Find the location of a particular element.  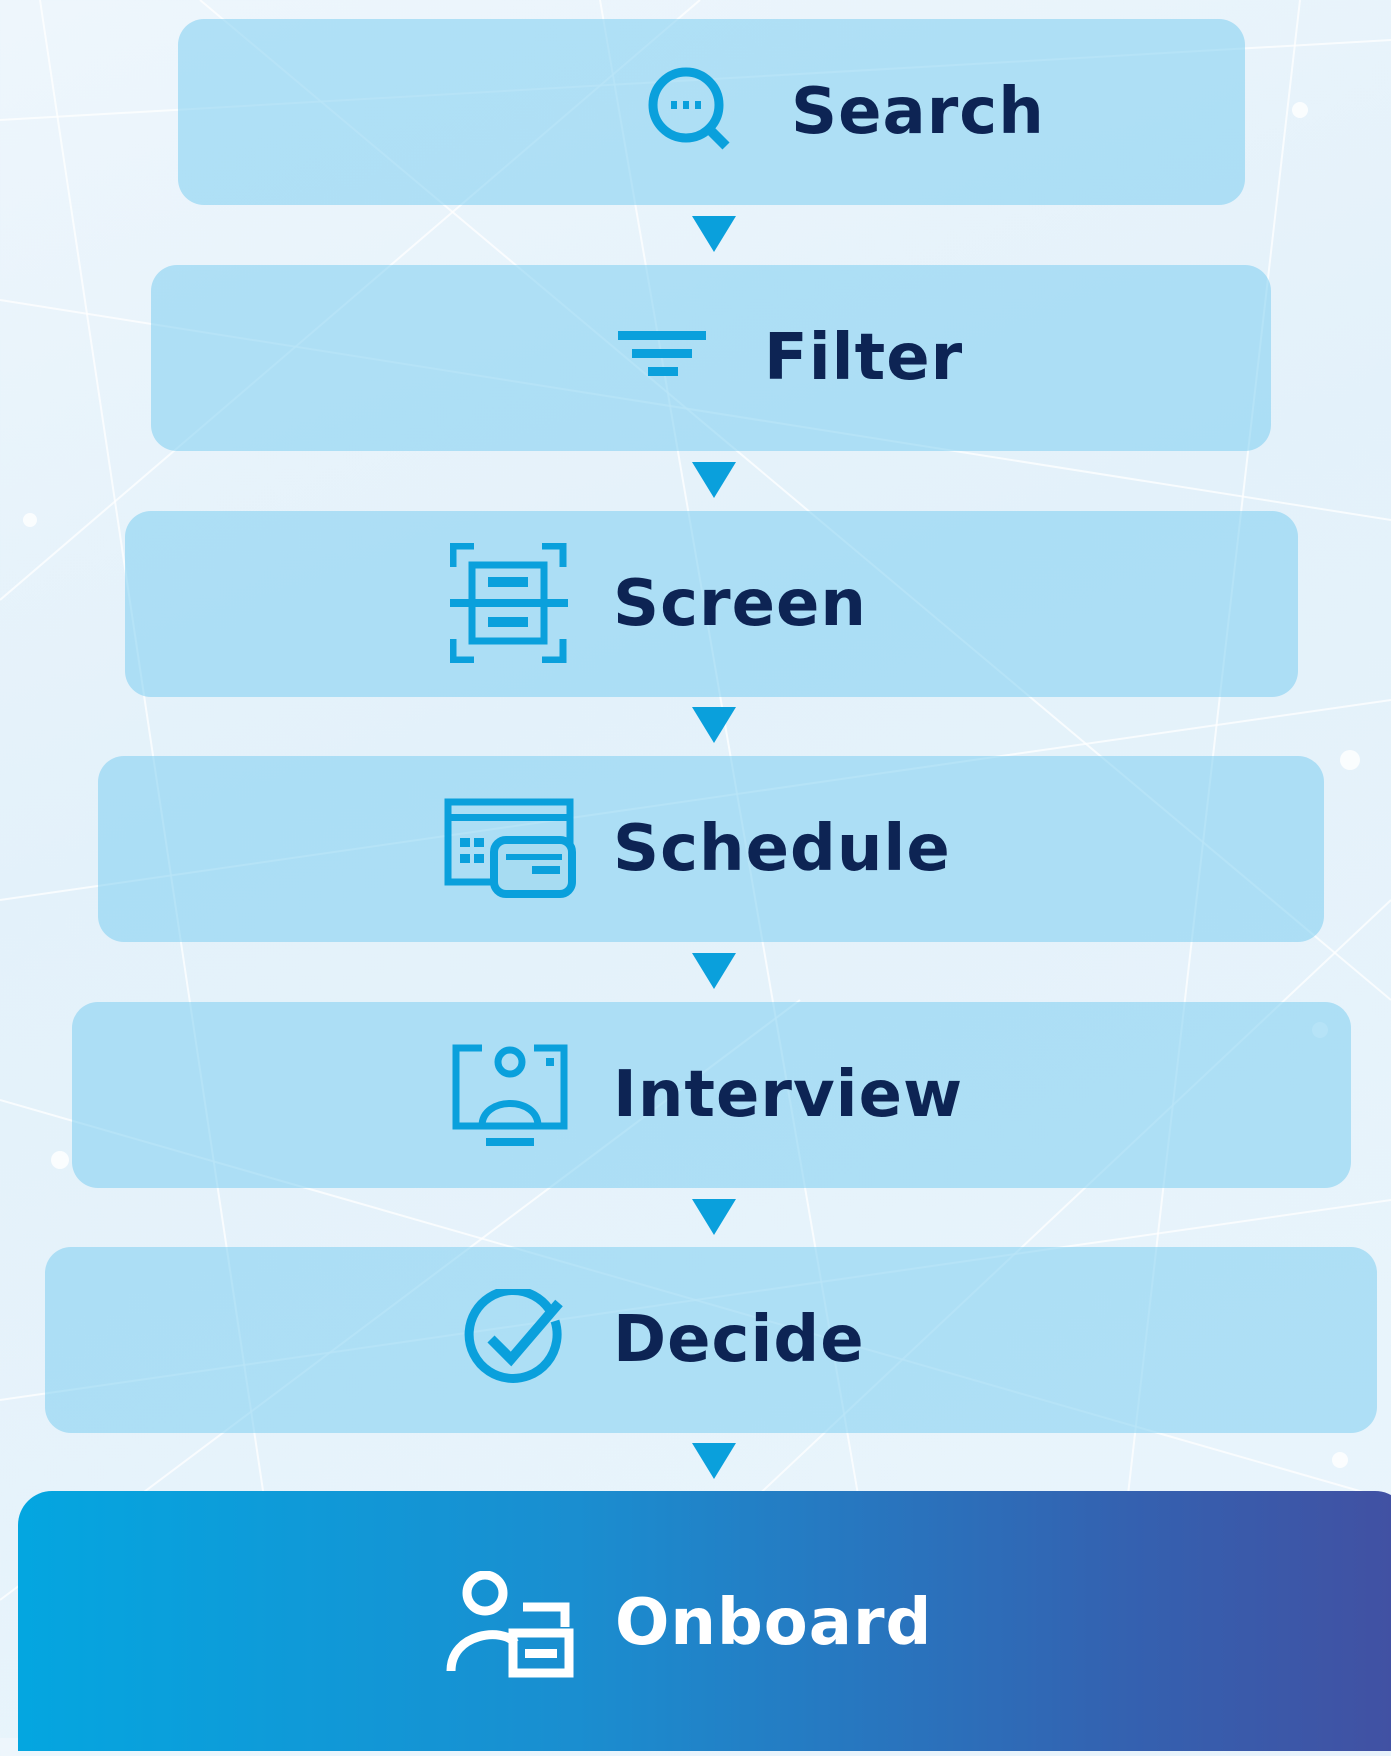

step-screen: Screen is located at coordinates (711, 604).